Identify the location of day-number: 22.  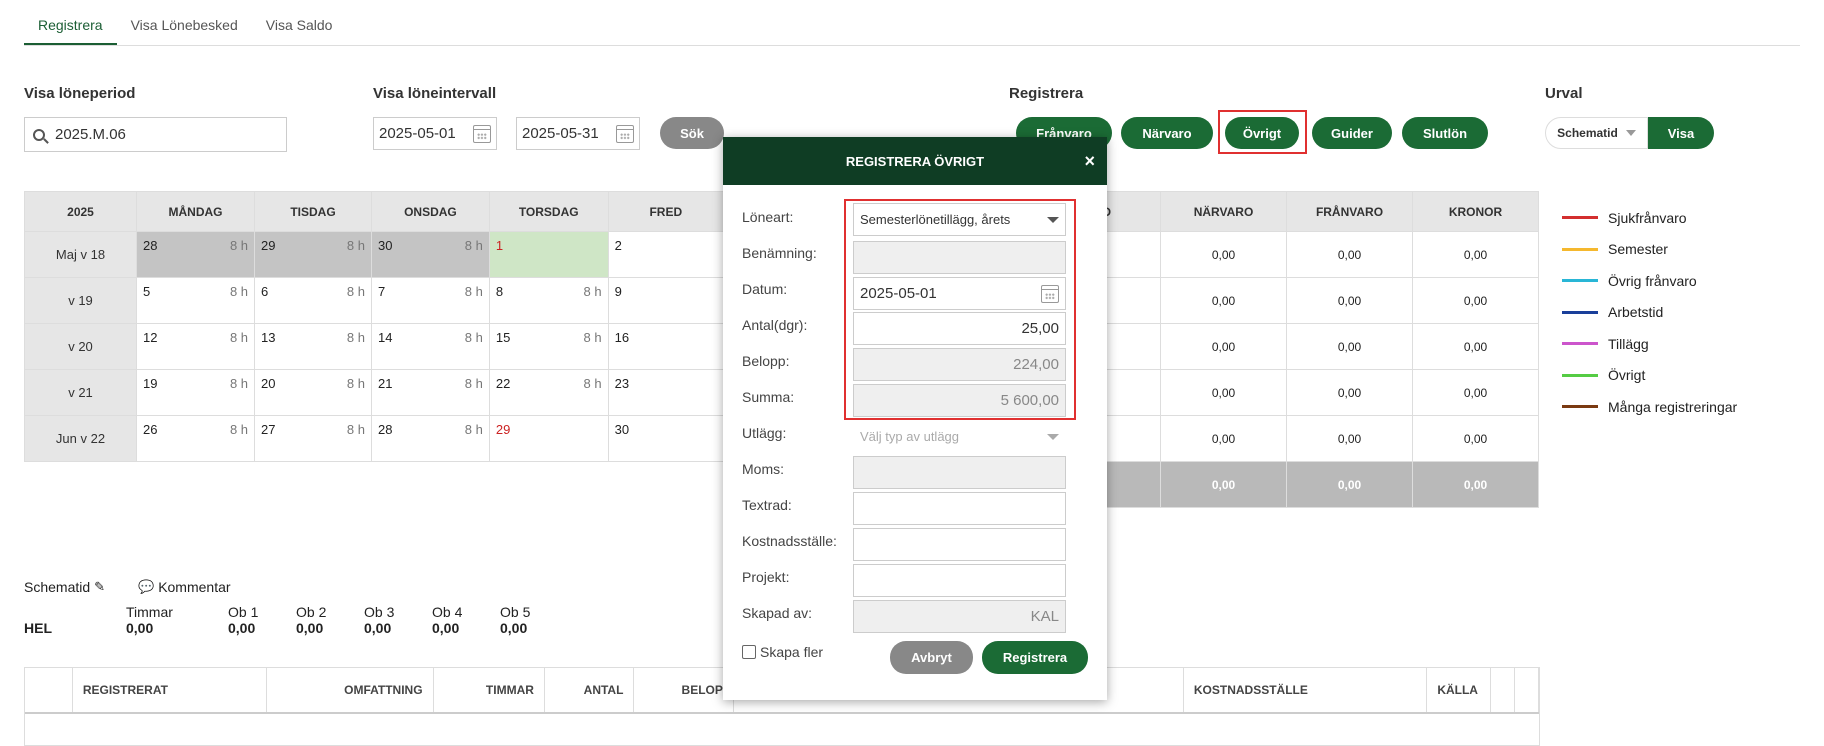
(503, 383).